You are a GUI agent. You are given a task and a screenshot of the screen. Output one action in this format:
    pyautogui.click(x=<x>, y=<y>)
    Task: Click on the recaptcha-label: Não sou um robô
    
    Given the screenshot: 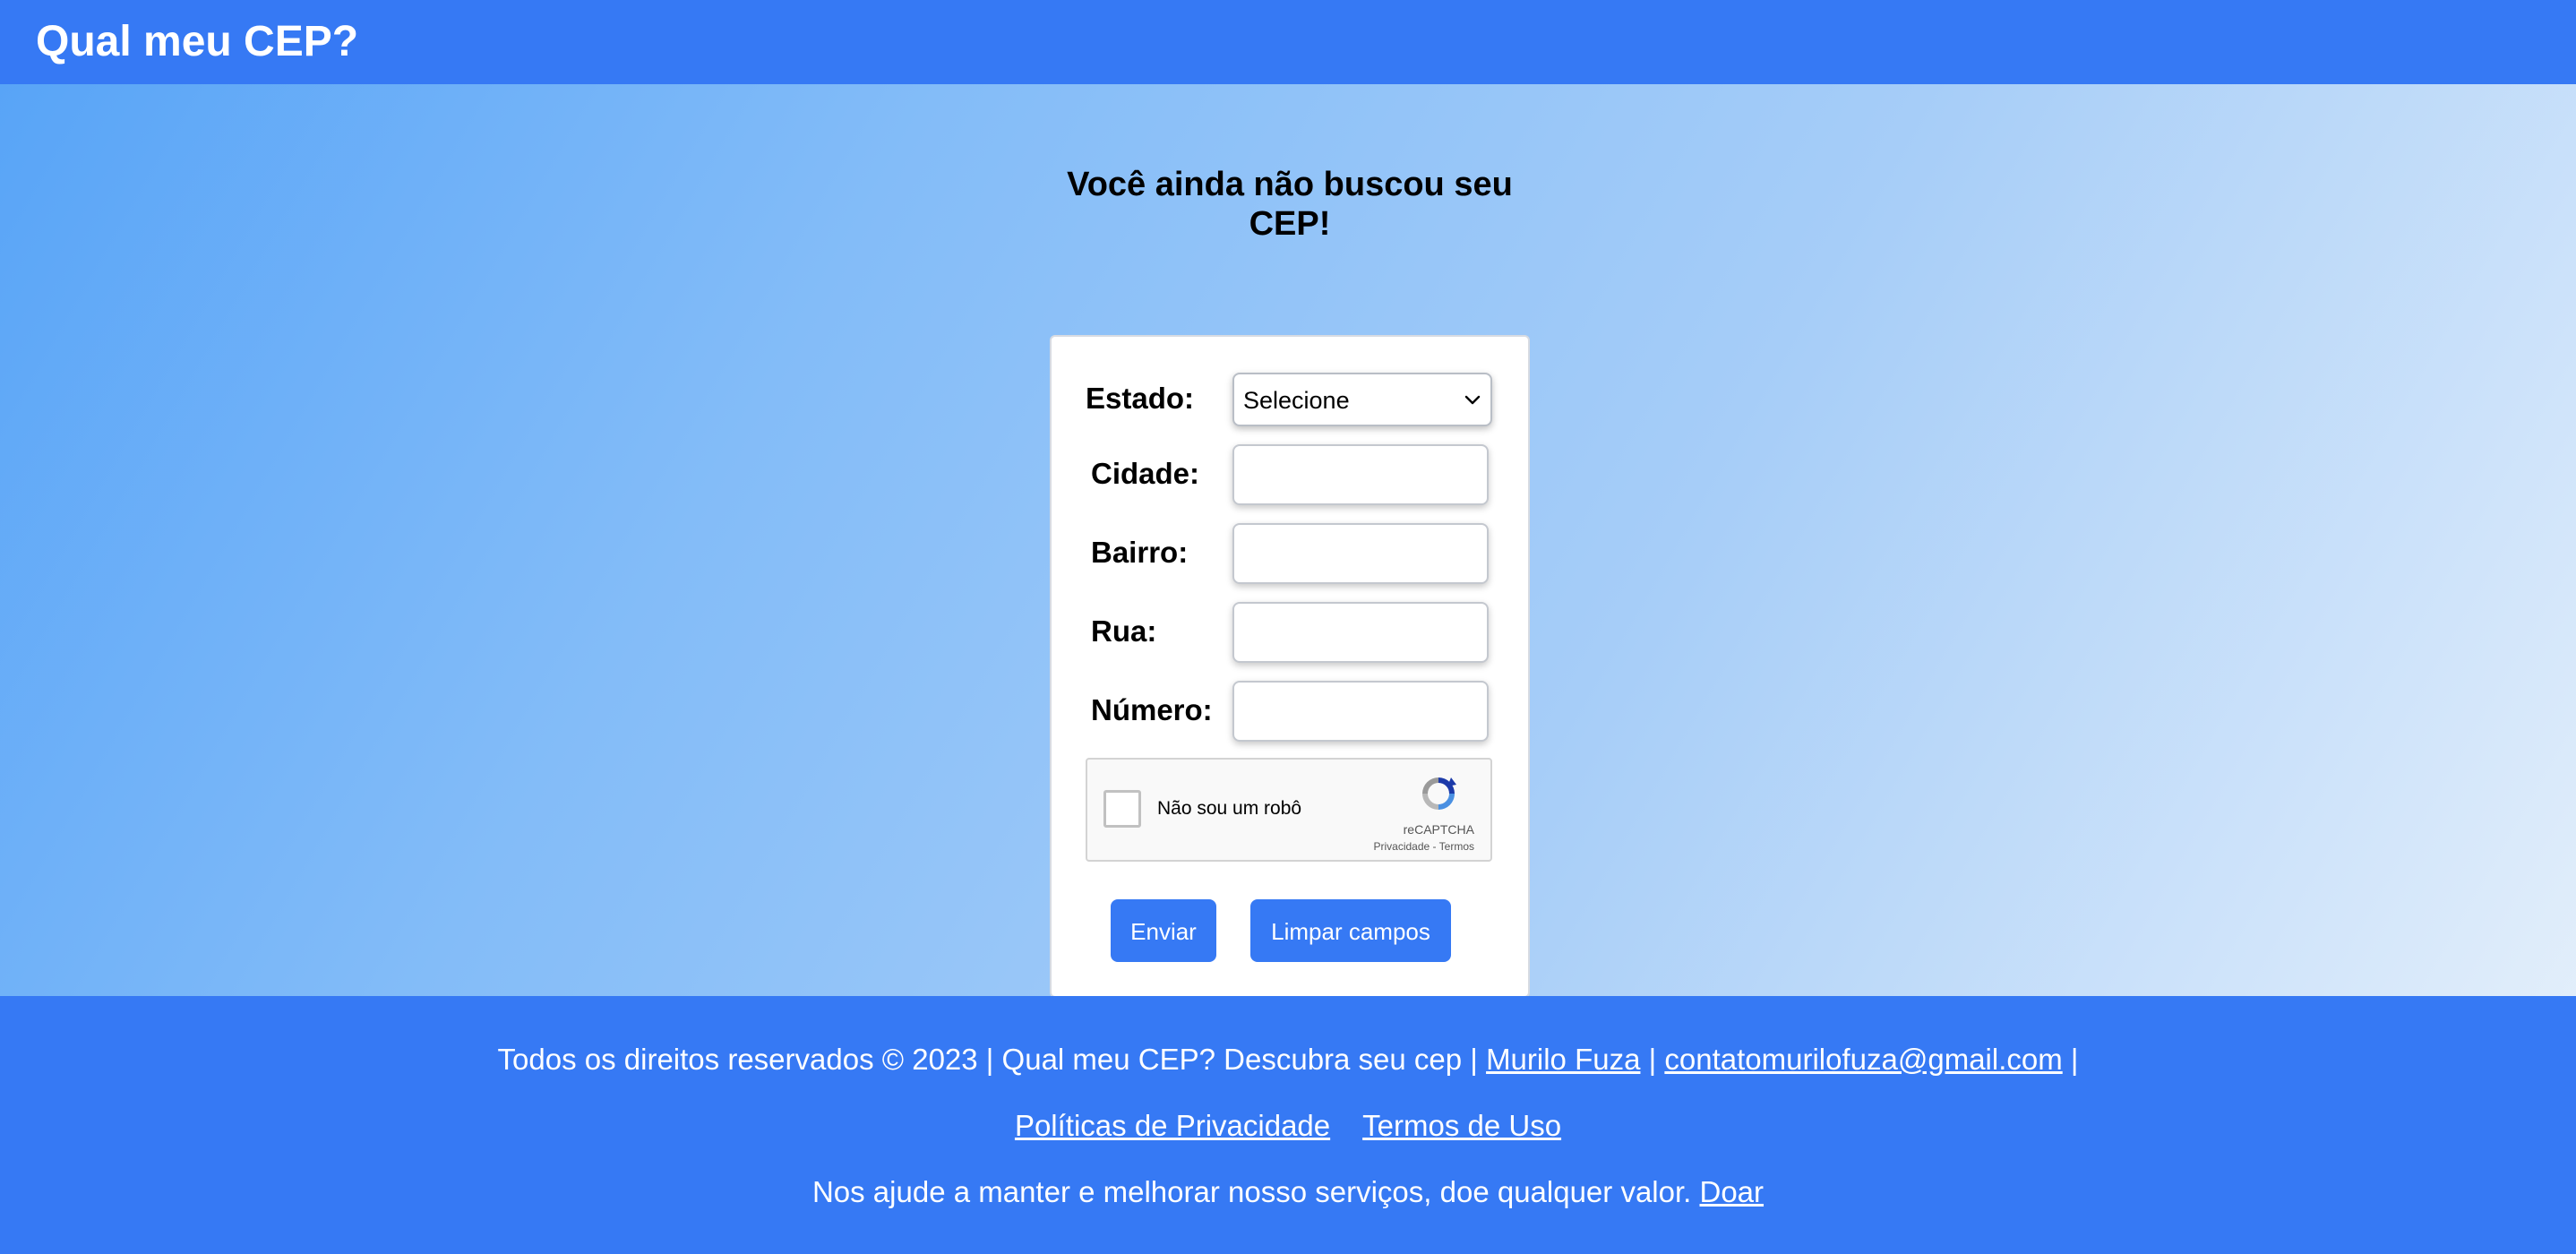 What is the action you would take?
    pyautogui.click(x=1229, y=808)
    